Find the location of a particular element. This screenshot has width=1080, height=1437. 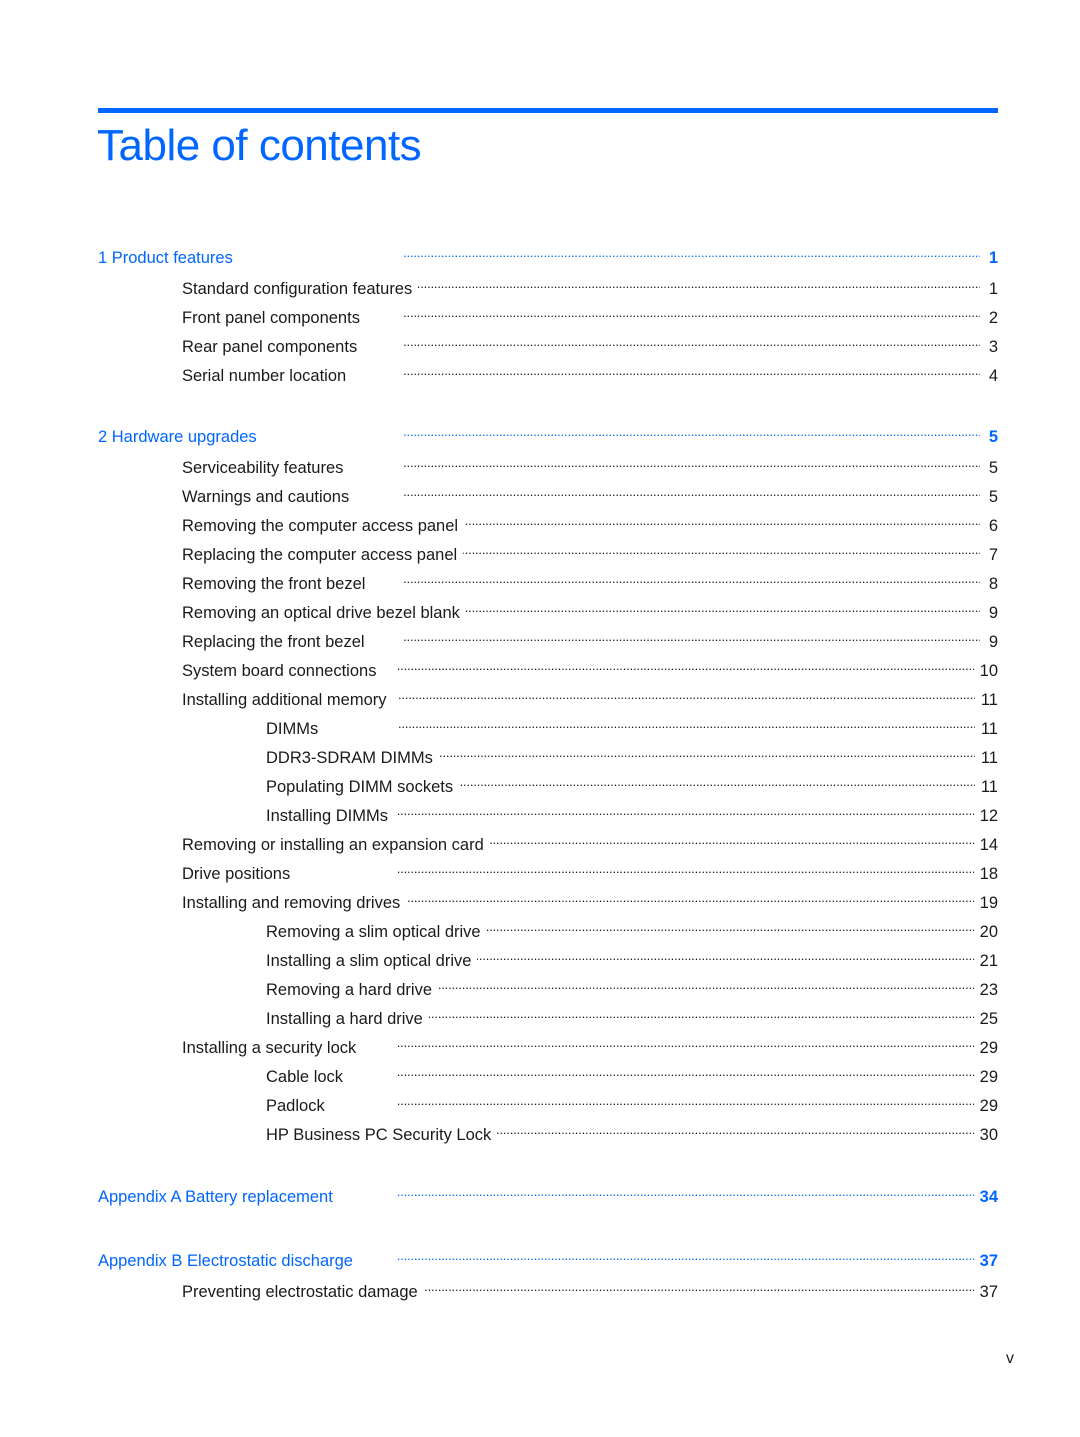

toc-entry: Installing and removing drives 19 is located at coordinates (590, 900).